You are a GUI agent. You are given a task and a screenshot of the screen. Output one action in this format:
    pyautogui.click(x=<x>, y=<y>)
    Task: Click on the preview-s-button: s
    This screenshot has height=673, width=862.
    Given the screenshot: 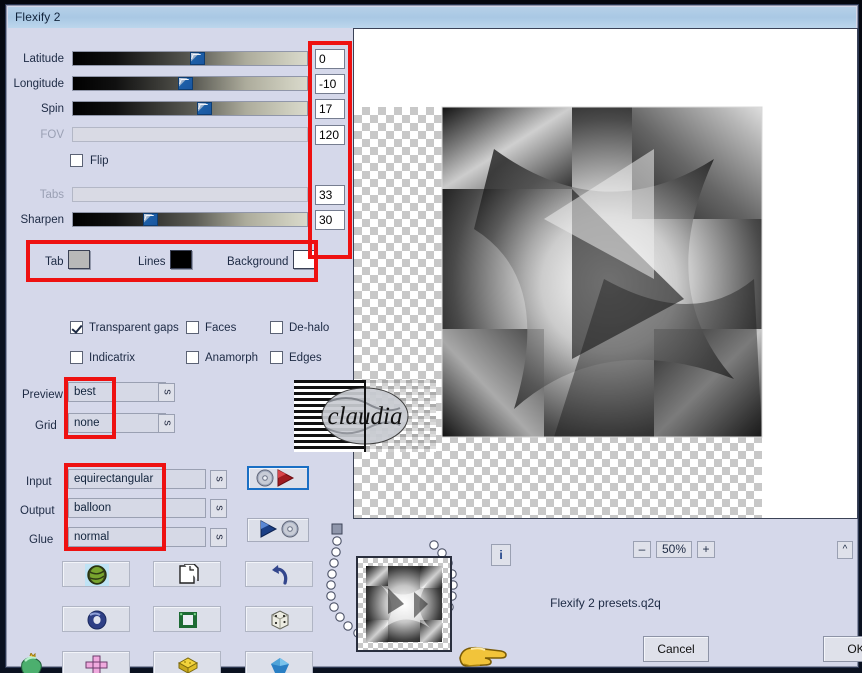 What is the action you would take?
    pyautogui.click(x=166, y=392)
    